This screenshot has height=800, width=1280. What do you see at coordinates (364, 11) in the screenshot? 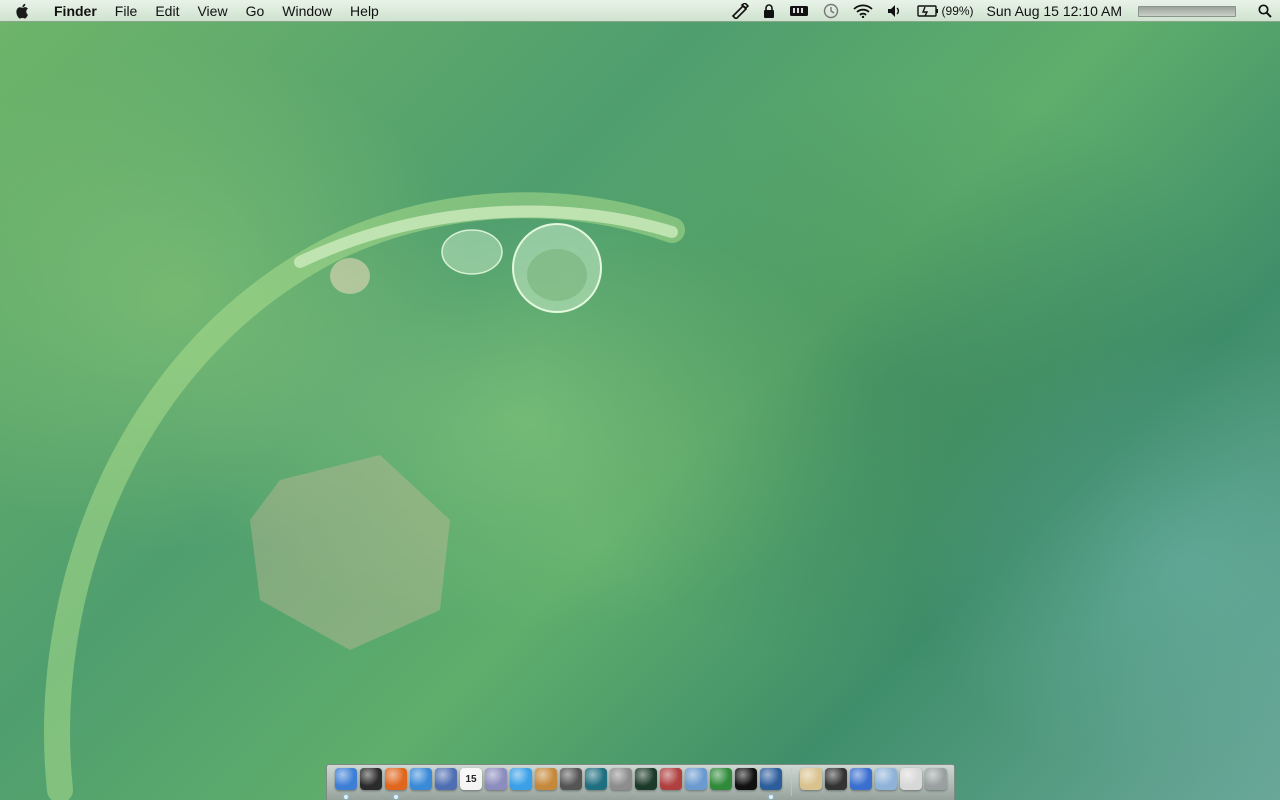
I see `menu-help: Help` at bounding box center [364, 11].